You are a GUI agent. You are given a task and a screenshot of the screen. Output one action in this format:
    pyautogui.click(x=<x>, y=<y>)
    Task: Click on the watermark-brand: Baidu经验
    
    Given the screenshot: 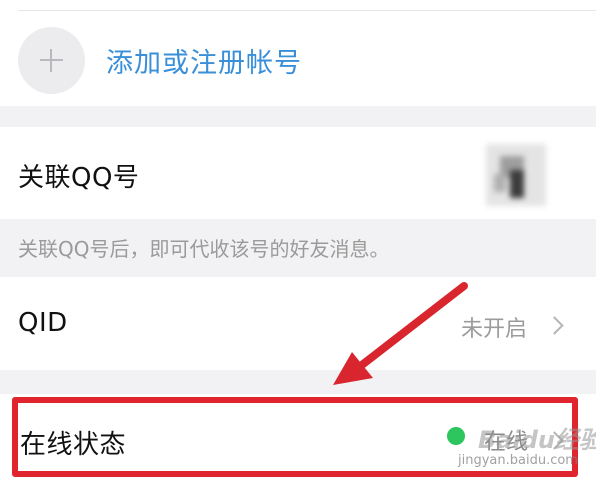 What is the action you would take?
    pyautogui.click(x=537, y=440)
    